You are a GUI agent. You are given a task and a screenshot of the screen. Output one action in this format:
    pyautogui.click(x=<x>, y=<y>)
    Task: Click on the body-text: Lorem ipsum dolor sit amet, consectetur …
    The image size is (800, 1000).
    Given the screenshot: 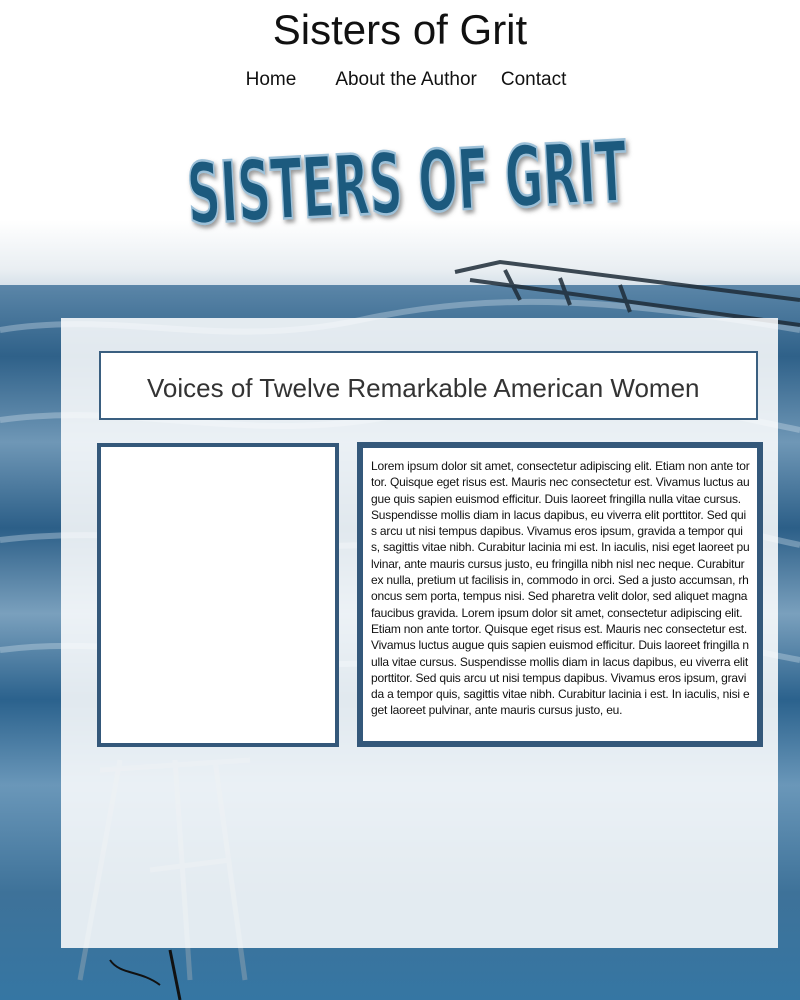 What is the action you would take?
    pyautogui.click(x=560, y=588)
    